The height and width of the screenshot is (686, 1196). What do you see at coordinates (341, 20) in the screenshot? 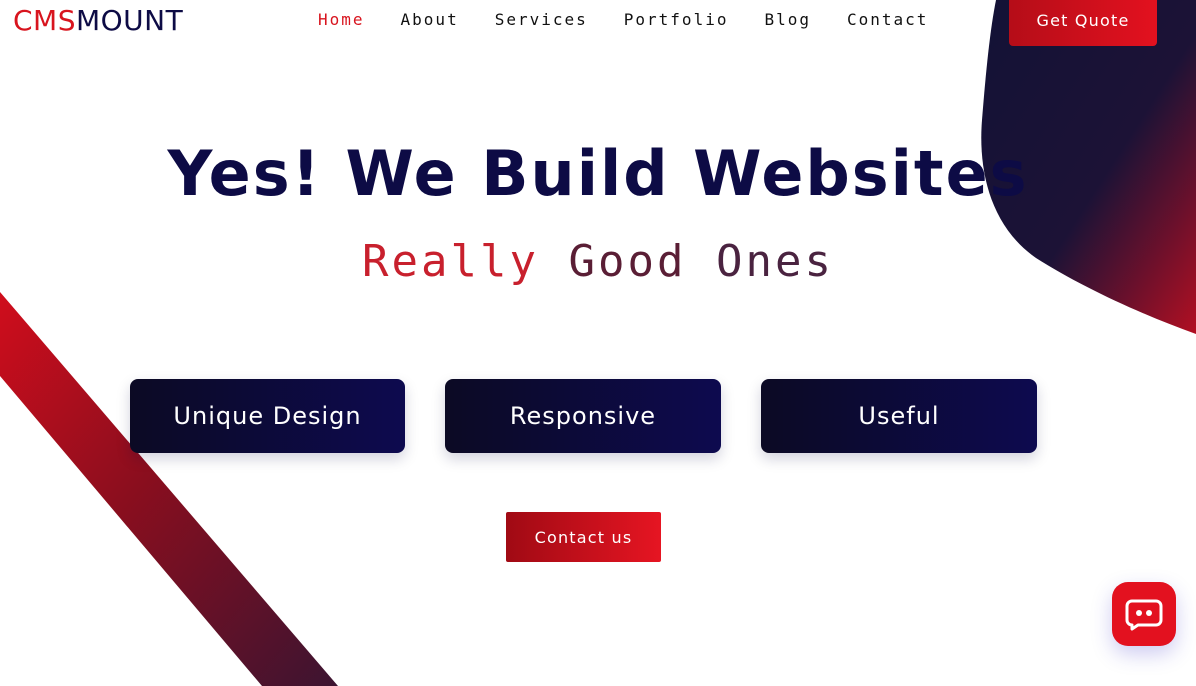
I see `nav-home: Home` at bounding box center [341, 20].